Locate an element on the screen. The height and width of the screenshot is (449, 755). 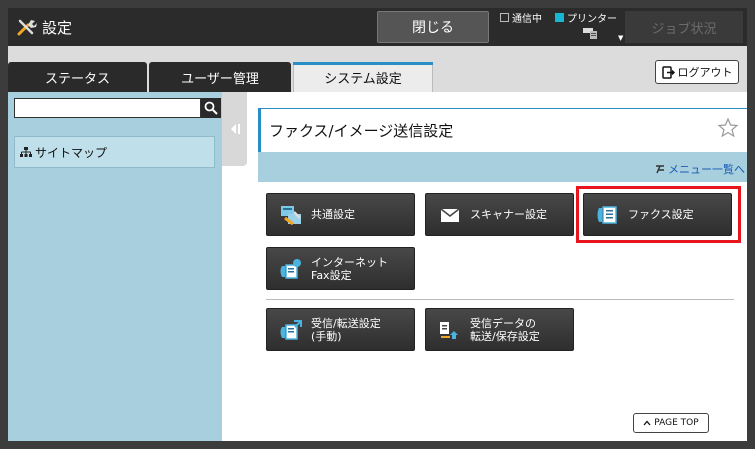
search-icon is located at coordinates (211, 108).